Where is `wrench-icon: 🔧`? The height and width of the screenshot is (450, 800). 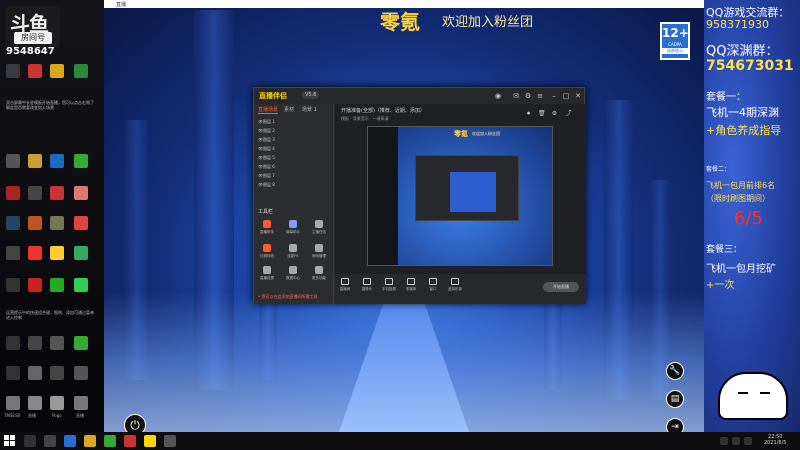
wrench-icon: 🔧 is located at coordinates (675, 371).